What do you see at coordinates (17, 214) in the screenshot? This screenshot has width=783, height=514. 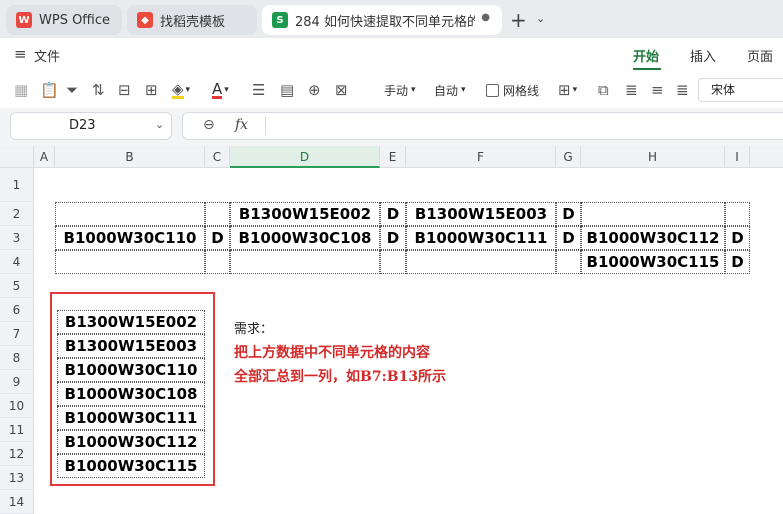 I see `row-header-2: 2` at bounding box center [17, 214].